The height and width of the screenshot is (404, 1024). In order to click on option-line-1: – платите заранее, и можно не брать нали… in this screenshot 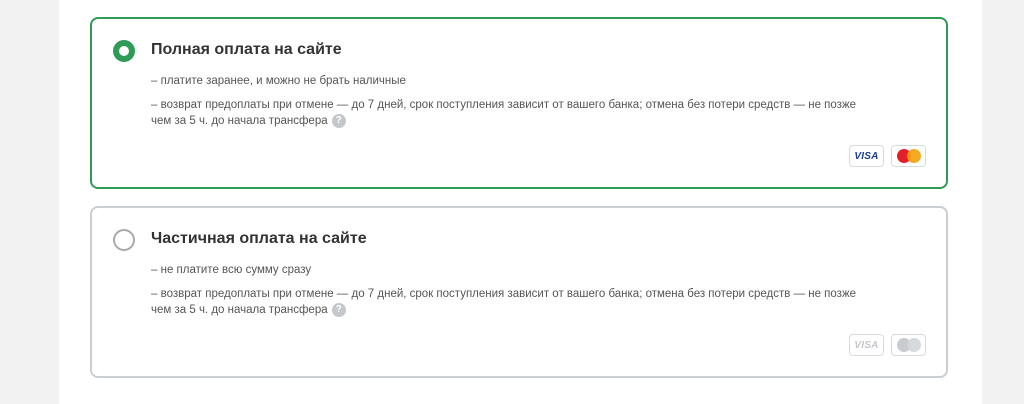, I will do `click(278, 81)`.